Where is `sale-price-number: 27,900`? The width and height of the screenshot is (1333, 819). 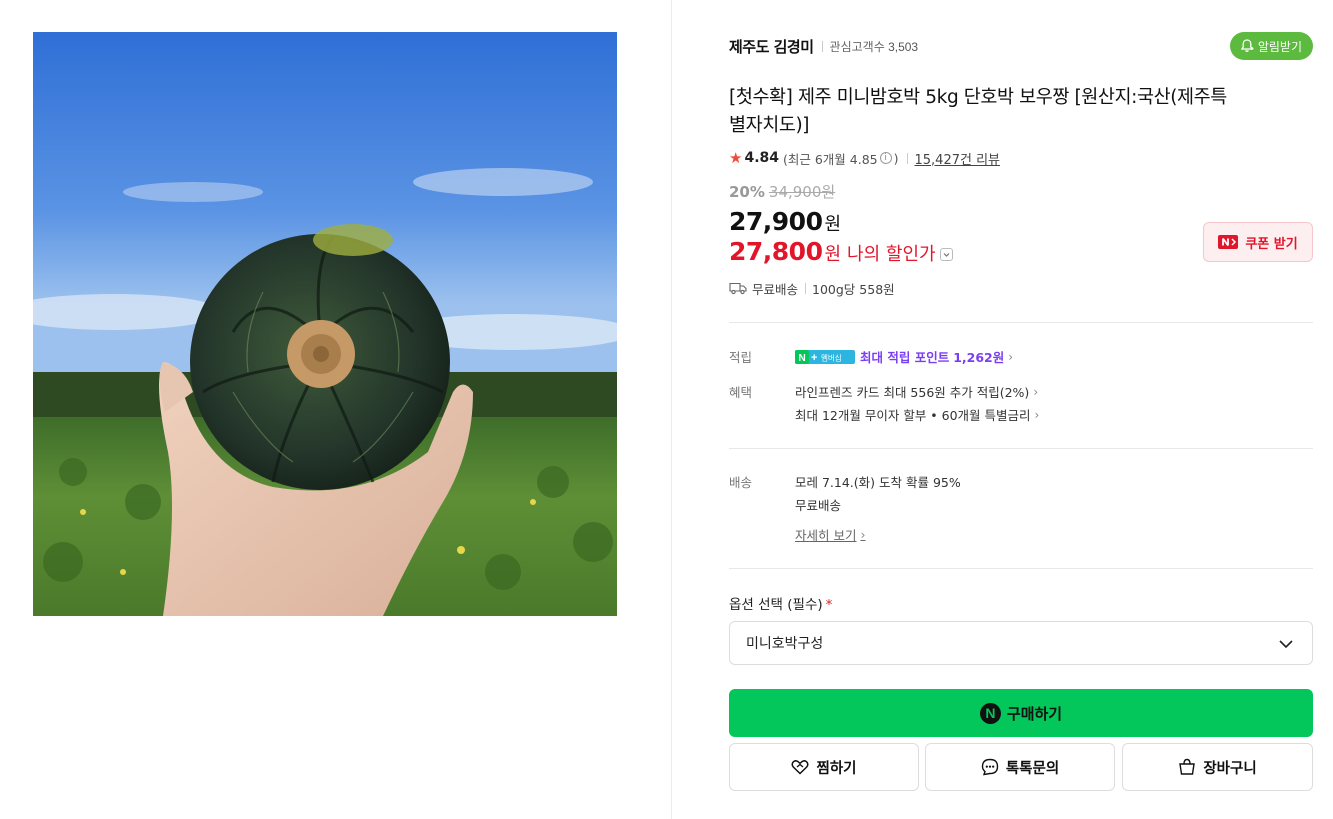
sale-price-number: 27,900 is located at coordinates (776, 221).